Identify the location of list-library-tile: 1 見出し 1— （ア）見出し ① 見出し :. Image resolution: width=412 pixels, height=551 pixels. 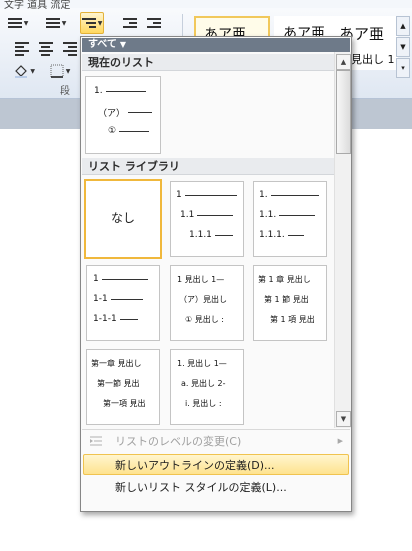
(207, 303).